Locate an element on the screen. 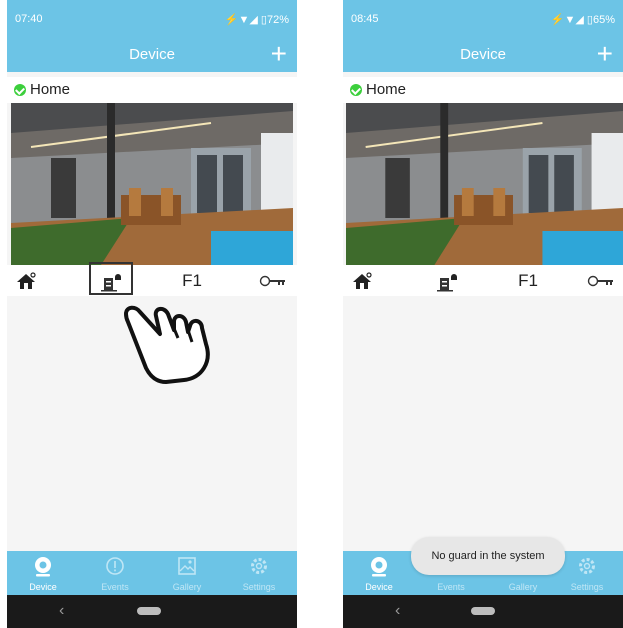 This screenshot has height=628, width=623. status-system-icons: ⚡▼◢ ▯72% is located at coordinates (256, 20).